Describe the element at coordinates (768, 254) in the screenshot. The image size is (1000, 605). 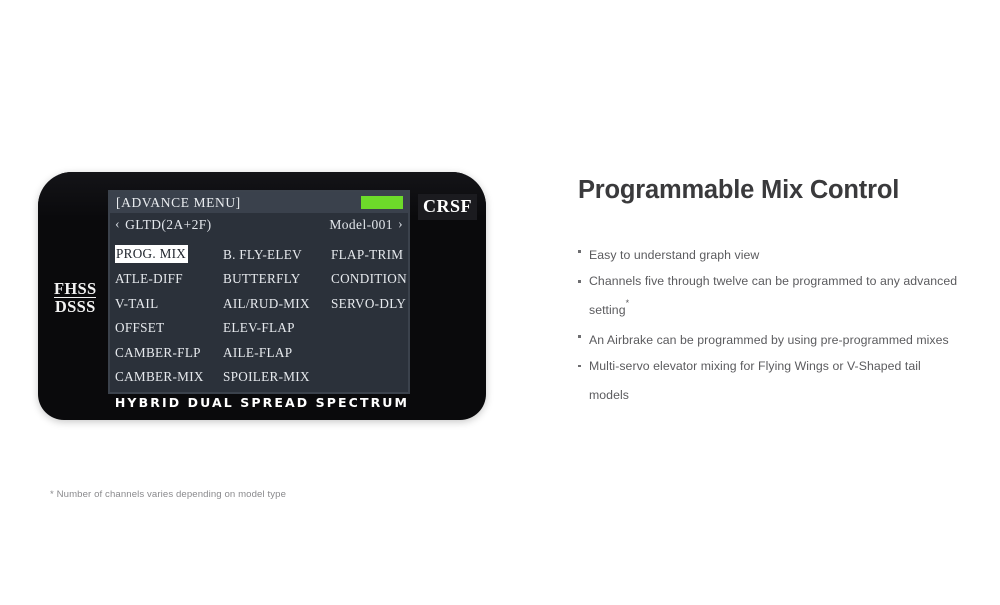
I see `list-item: Easy to understand graph view` at that location.